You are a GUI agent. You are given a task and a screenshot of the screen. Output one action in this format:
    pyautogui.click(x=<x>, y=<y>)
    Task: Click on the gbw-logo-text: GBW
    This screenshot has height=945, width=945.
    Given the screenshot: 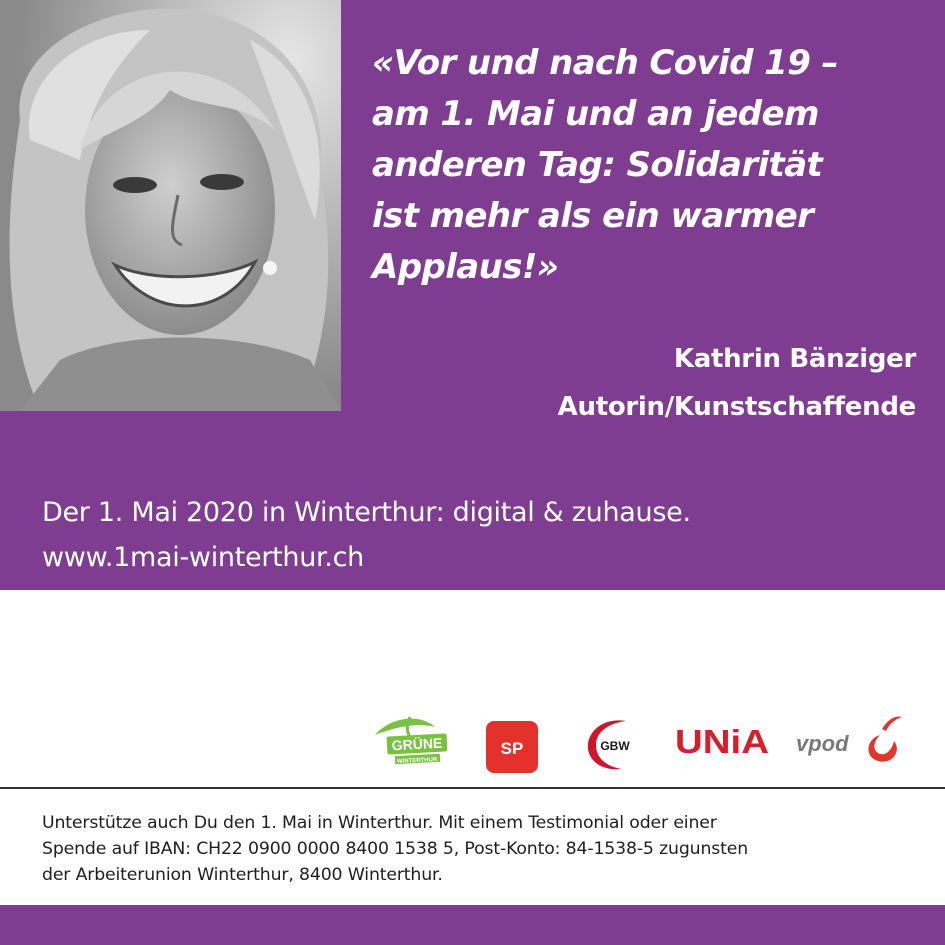 What is the action you would take?
    pyautogui.click(x=615, y=746)
    